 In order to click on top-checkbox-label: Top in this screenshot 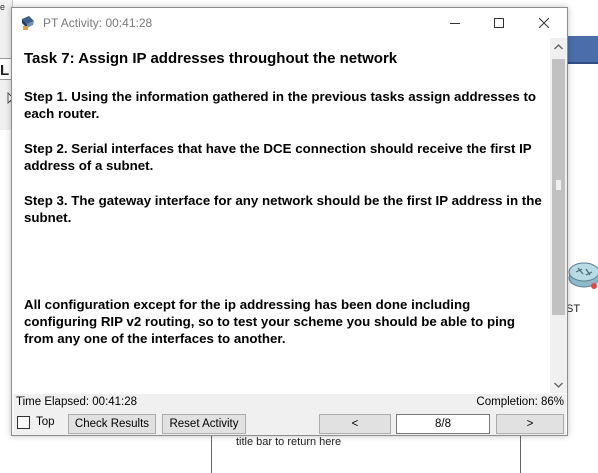, I will do `click(45, 422)`.